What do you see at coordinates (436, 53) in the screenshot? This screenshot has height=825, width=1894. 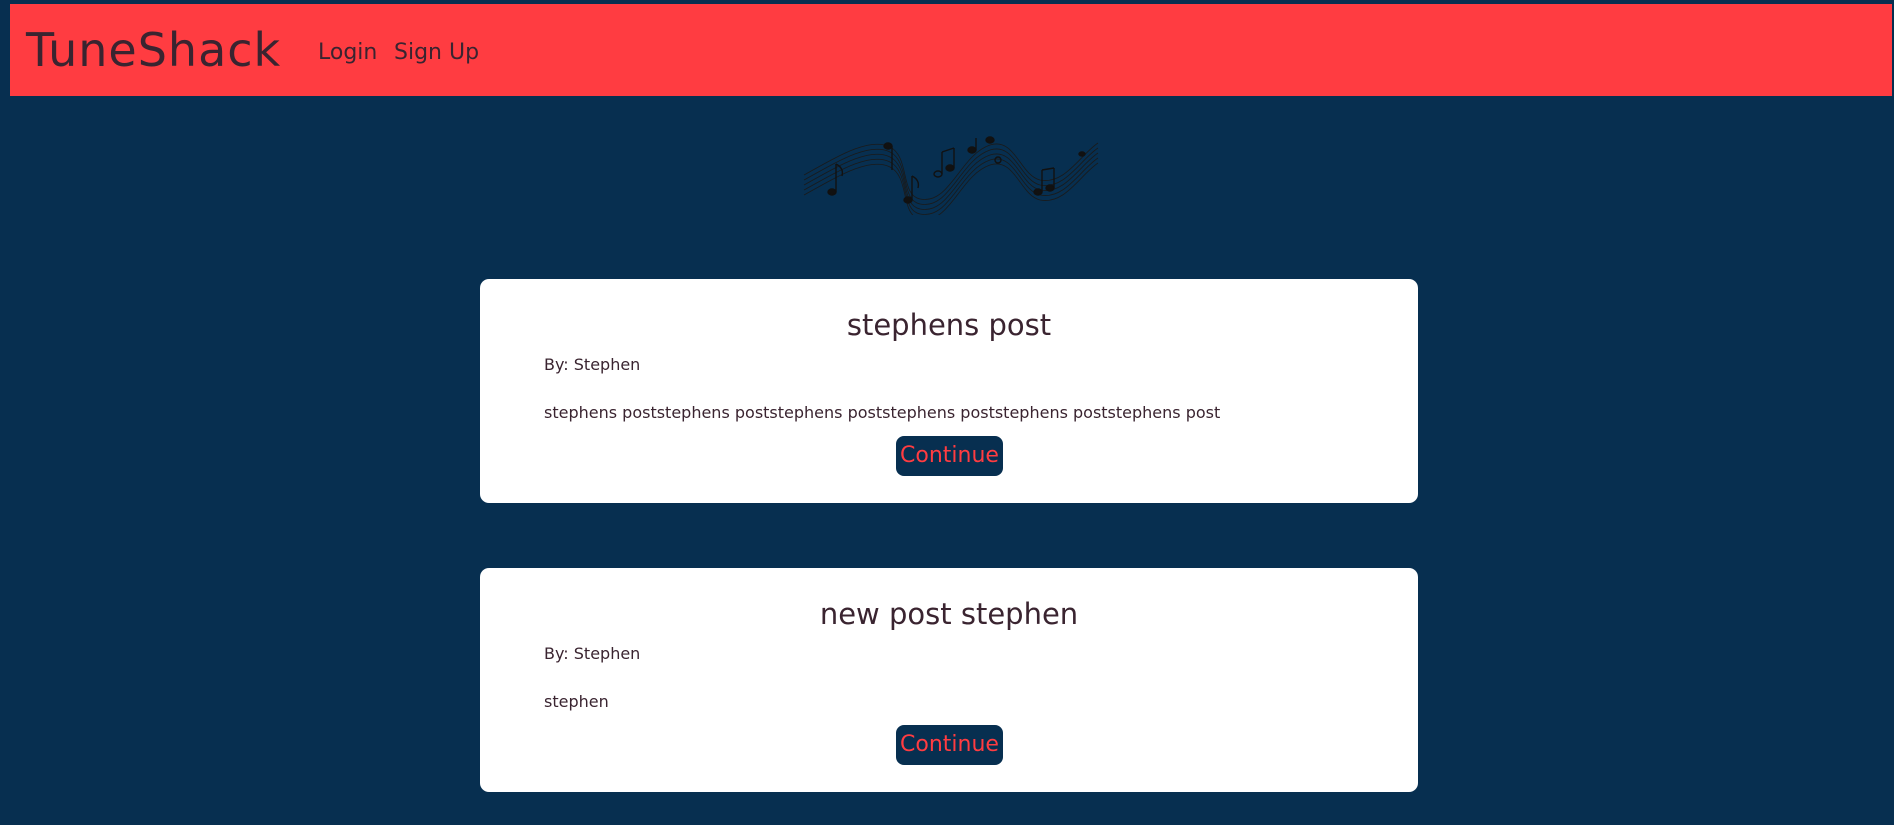 I see `signup-link: Sign Up` at bounding box center [436, 53].